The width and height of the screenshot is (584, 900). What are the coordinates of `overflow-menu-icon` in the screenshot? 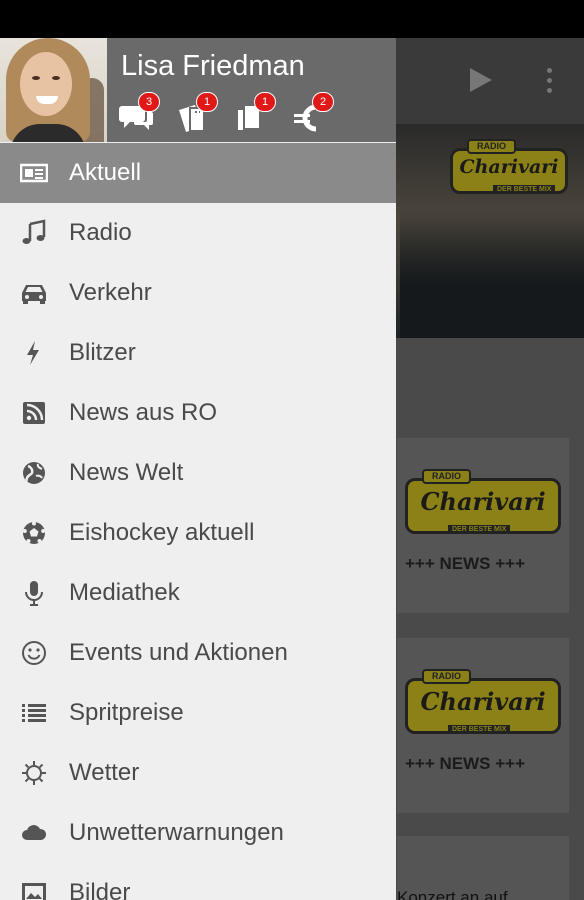 It's located at (549, 82).